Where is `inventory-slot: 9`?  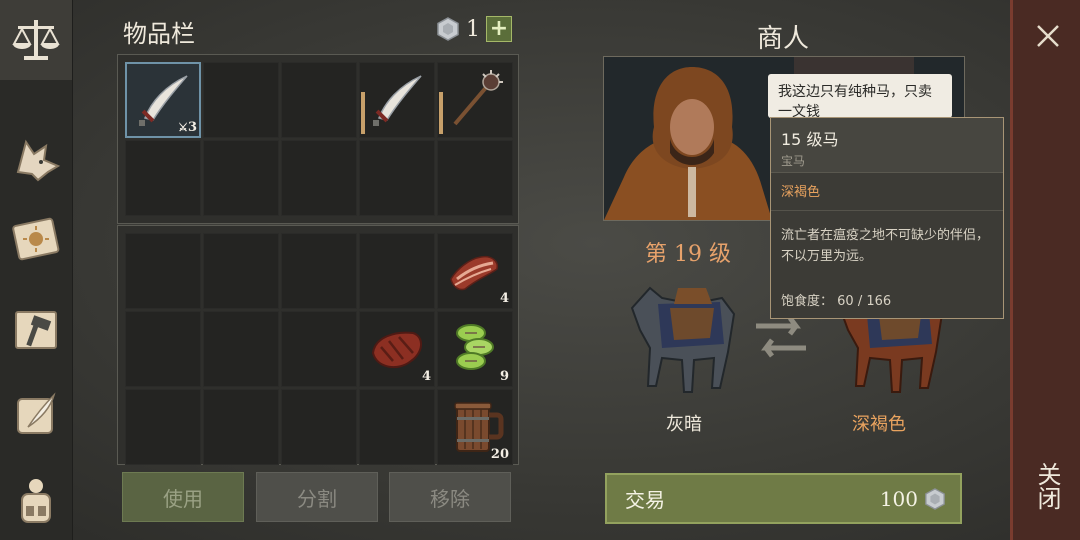 inventory-slot: 9 is located at coordinates (475, 349).